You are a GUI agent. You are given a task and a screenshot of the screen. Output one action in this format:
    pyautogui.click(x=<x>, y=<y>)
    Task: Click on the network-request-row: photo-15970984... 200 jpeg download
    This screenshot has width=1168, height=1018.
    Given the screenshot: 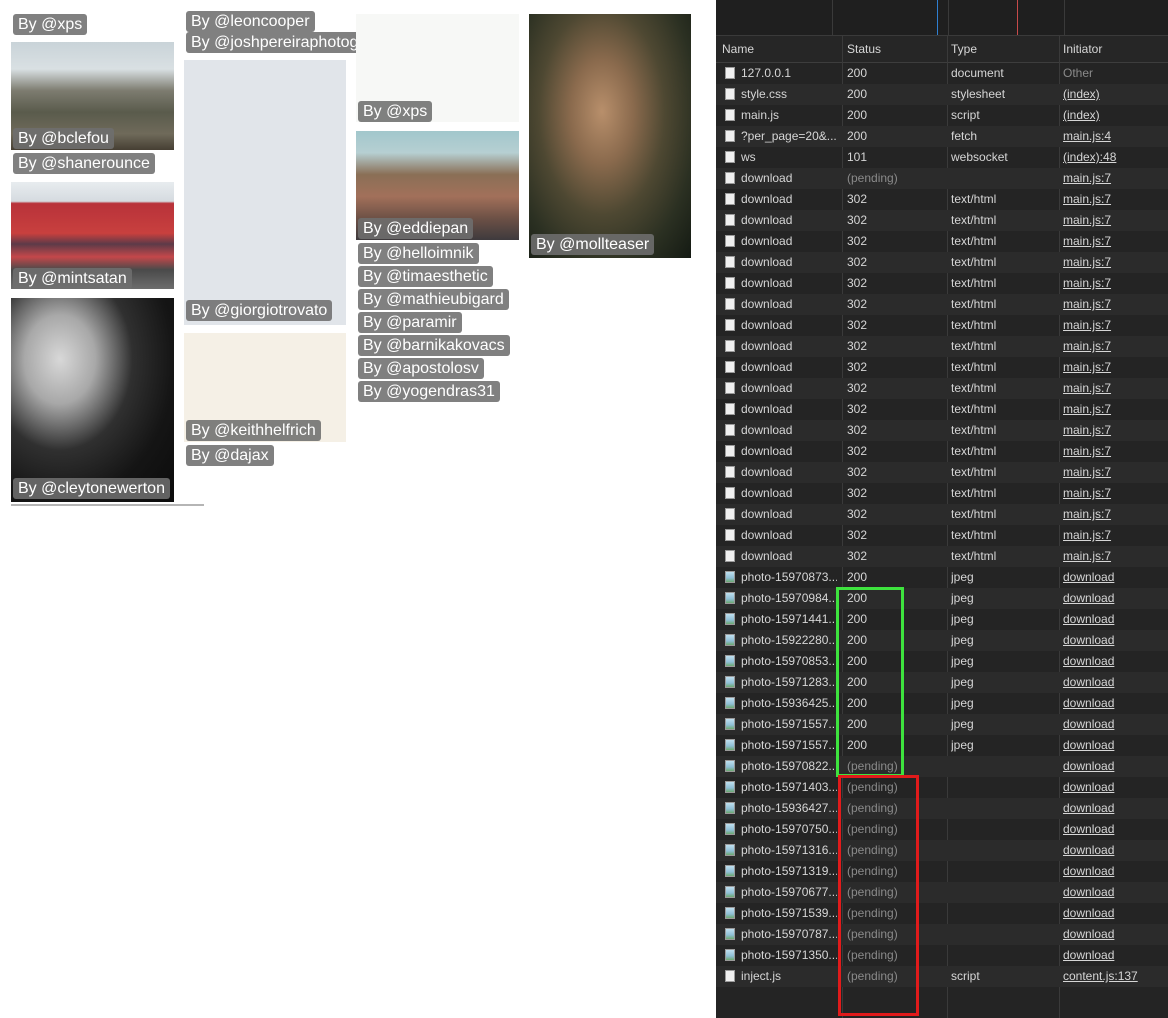 What is the action you would take?
    pyautogui.click(x=942, y=598)
    